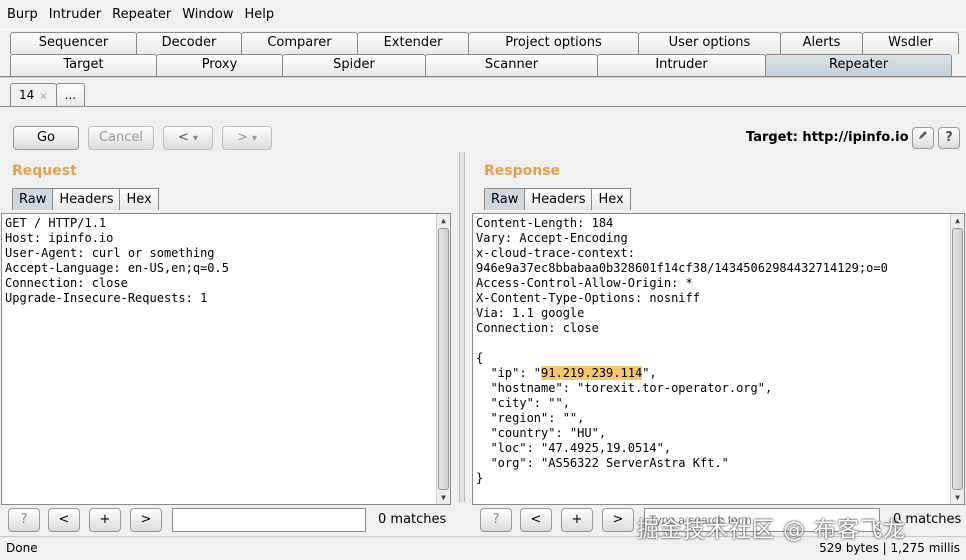  What do you see at coordinates (910, 43) in the screenshot?
I see `tab-wsdler: Wsdler` at bounding box center [910, 43].